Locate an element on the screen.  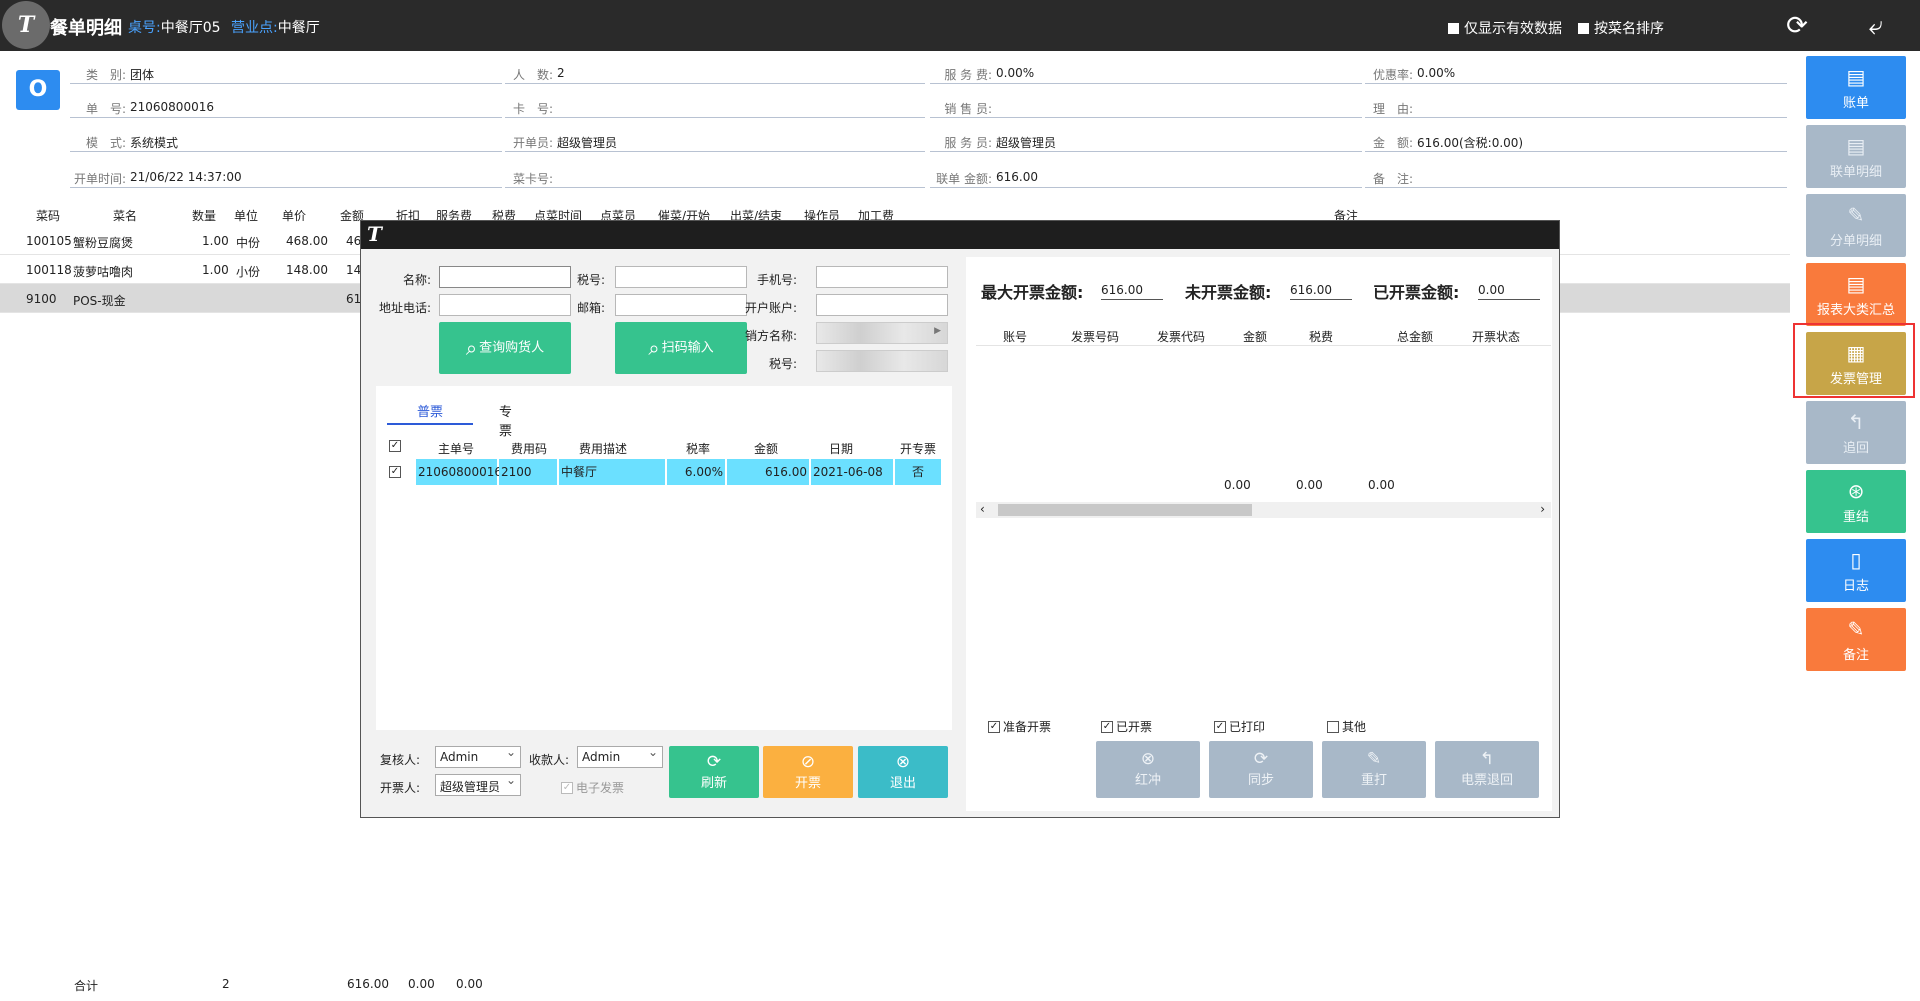
checkbox-label: 电子发票 is located at coordinates (600, 788).